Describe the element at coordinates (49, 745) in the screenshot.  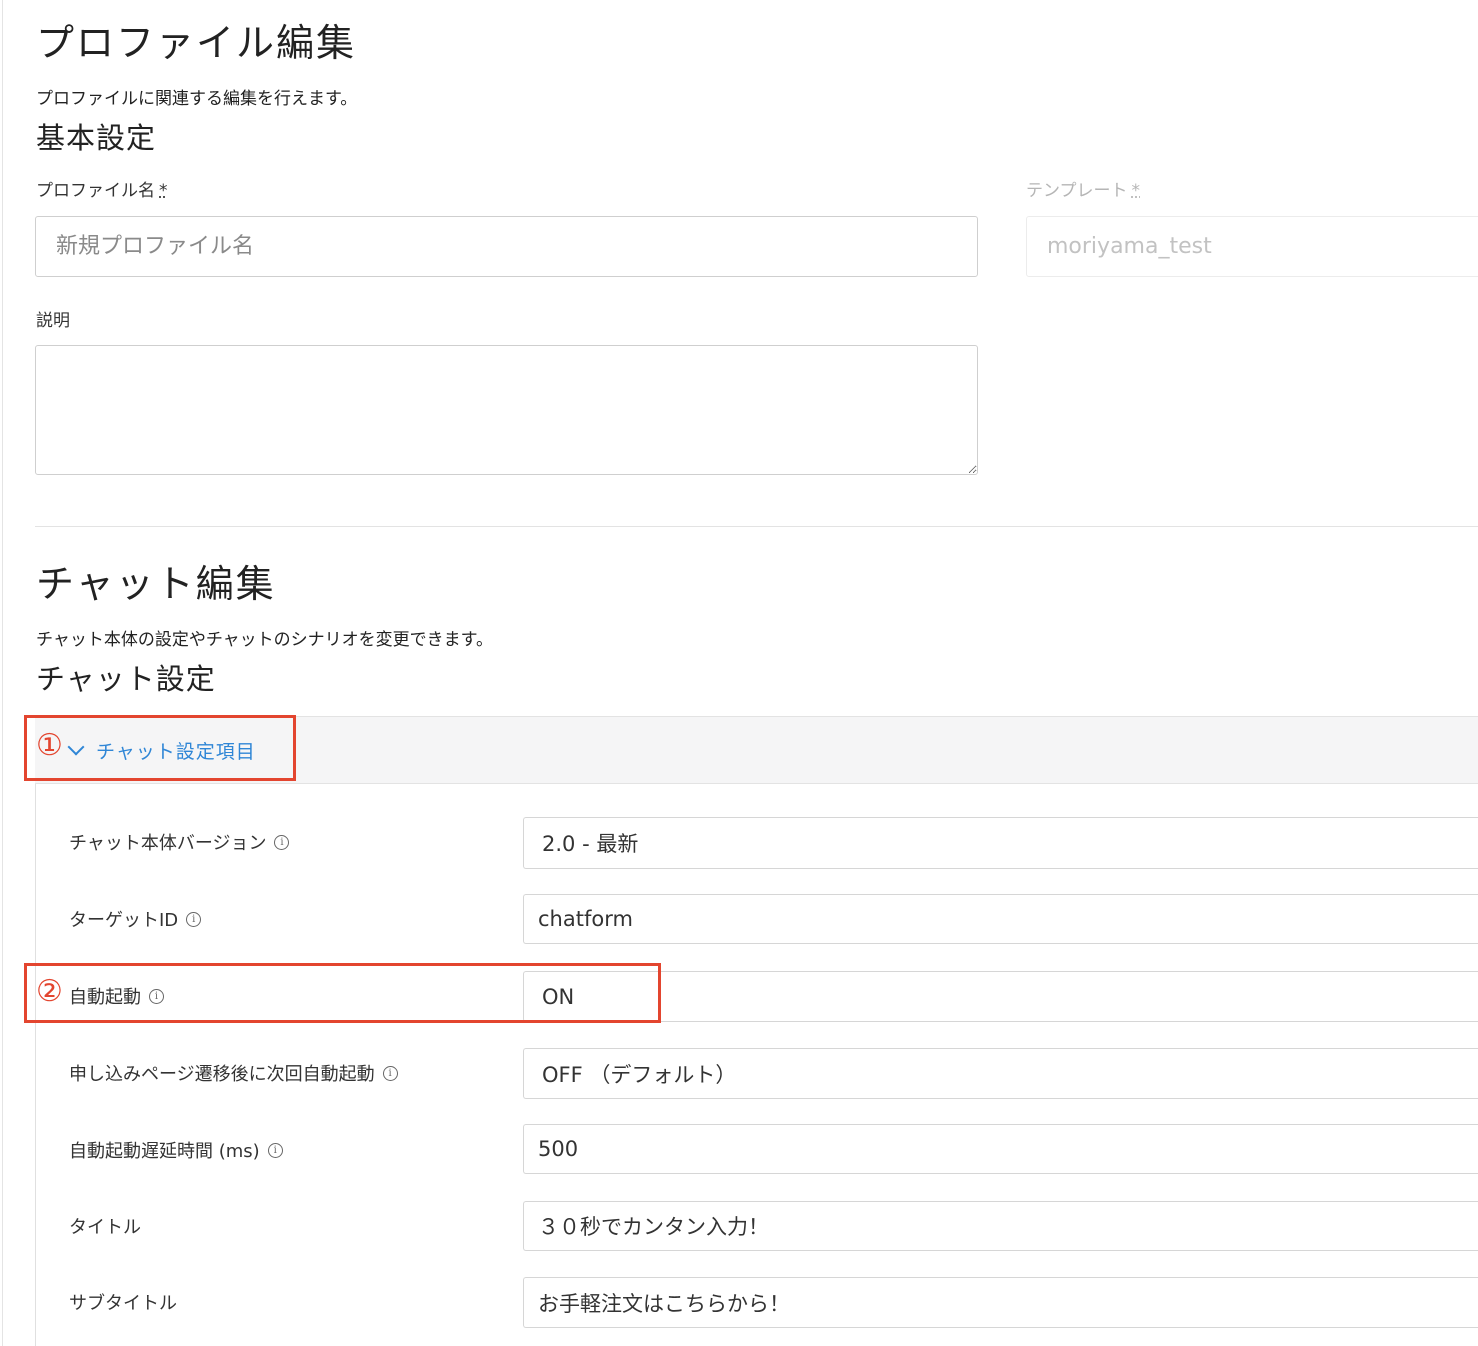
I see `annotation-number-1: ①` at that location.